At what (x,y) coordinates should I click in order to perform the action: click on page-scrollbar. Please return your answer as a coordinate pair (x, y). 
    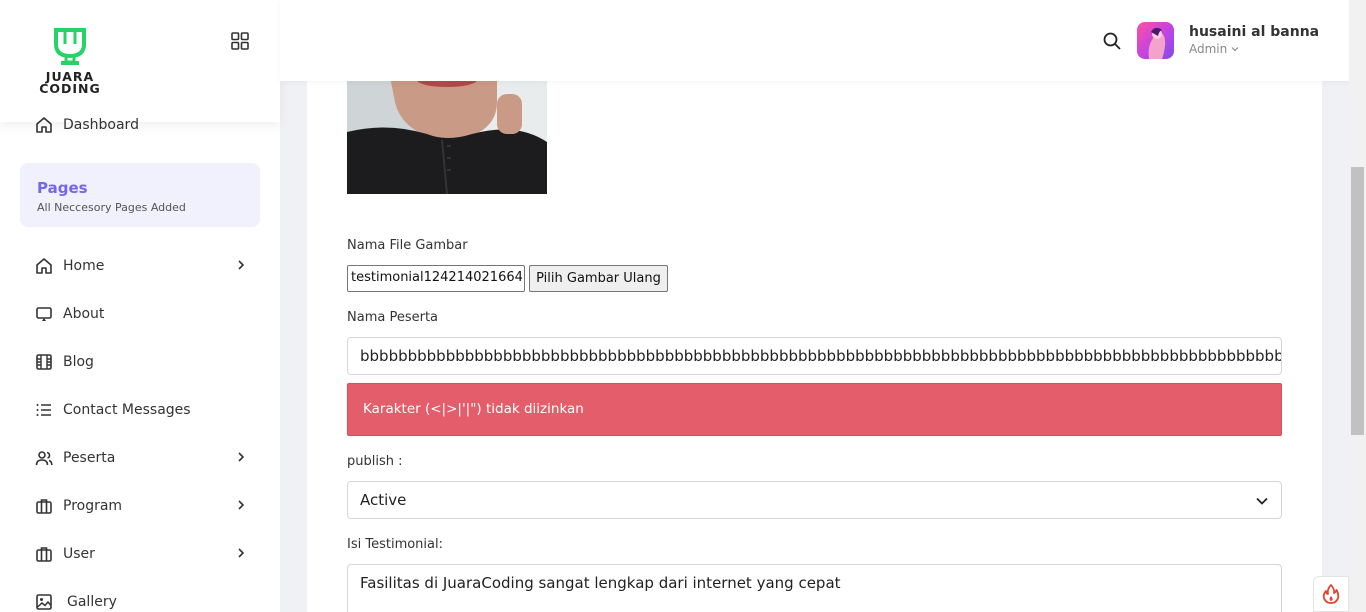
    Looking at the image, I should click on (1357, 306).